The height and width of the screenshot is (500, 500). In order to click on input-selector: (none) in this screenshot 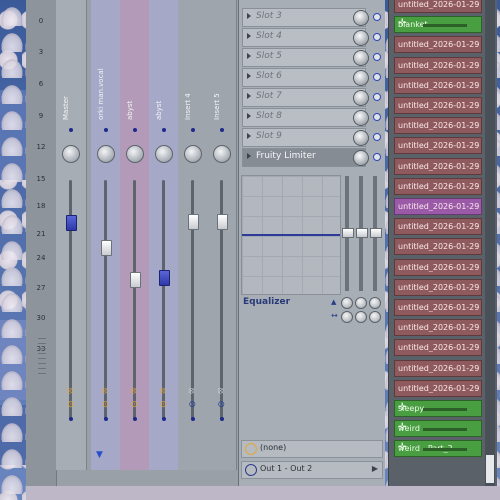, I will do `click(312, 449)`.